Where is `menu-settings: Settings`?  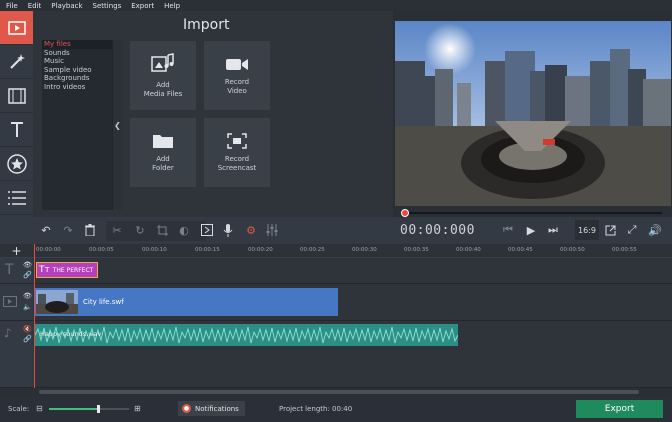 menu-settings: Settings is located at coordinates (107, 6).